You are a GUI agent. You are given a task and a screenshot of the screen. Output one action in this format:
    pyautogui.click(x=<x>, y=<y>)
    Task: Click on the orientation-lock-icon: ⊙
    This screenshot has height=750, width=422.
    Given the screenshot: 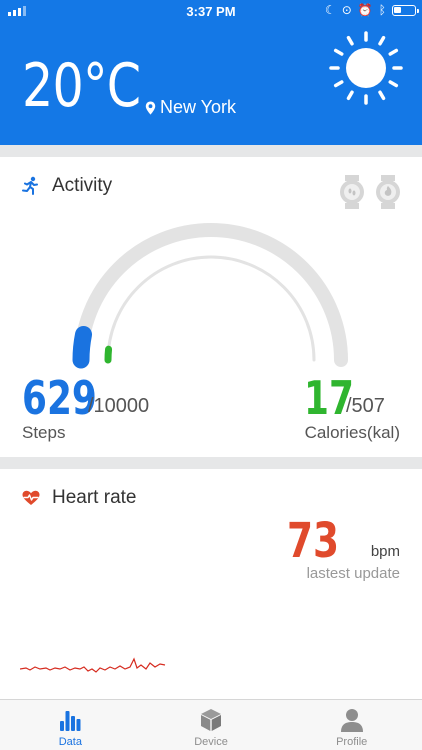 What is the action you would take?
    pyautogui.click(x=346, y=10)
    